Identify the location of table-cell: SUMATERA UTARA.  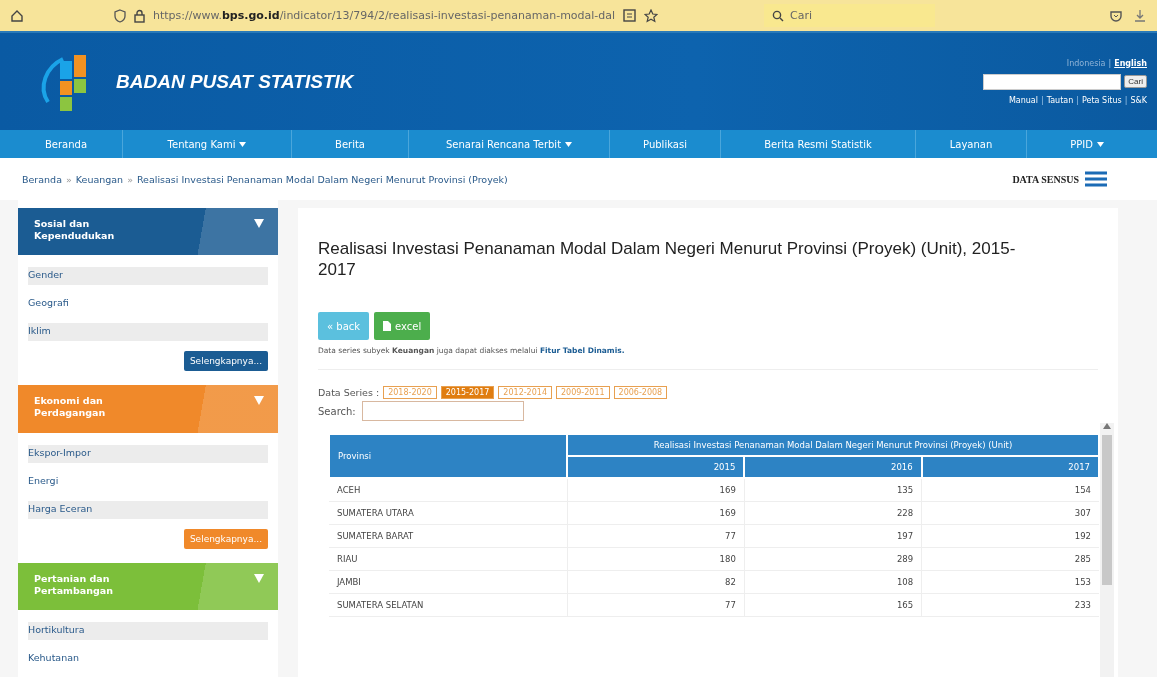
(448, 513).